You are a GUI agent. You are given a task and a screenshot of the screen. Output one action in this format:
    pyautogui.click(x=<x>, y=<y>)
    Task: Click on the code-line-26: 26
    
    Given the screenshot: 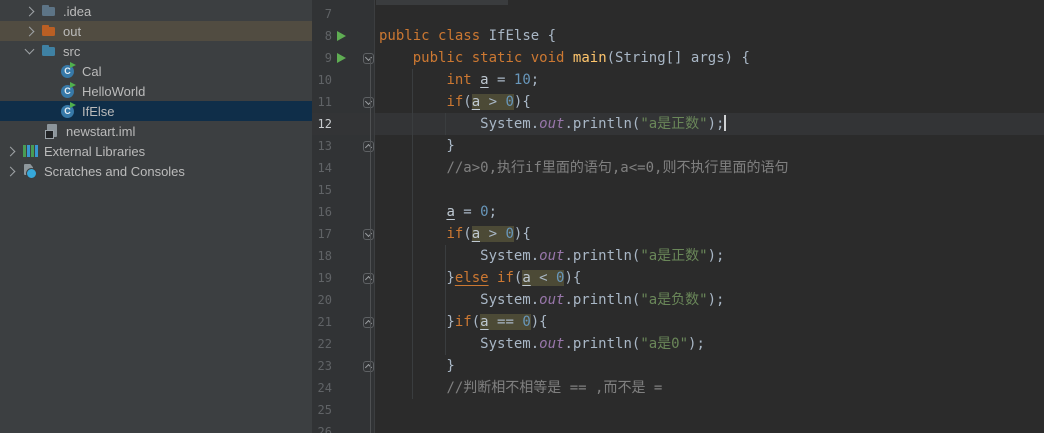 What is the action you would take?
    pyautogui.click(x=678, y=427)
    